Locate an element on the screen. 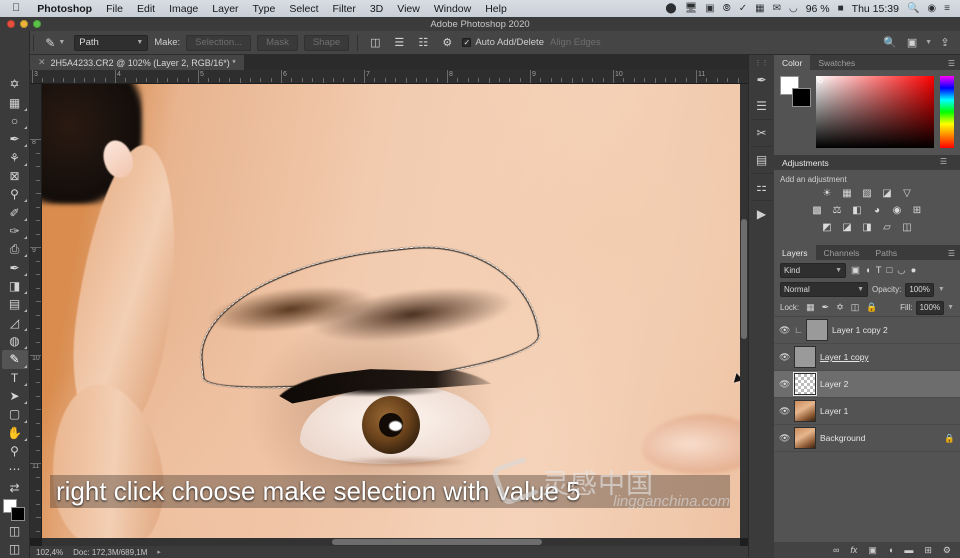 The image size is (960, 558). gear-icon: ⚙ is located at coordinates (447, 42).